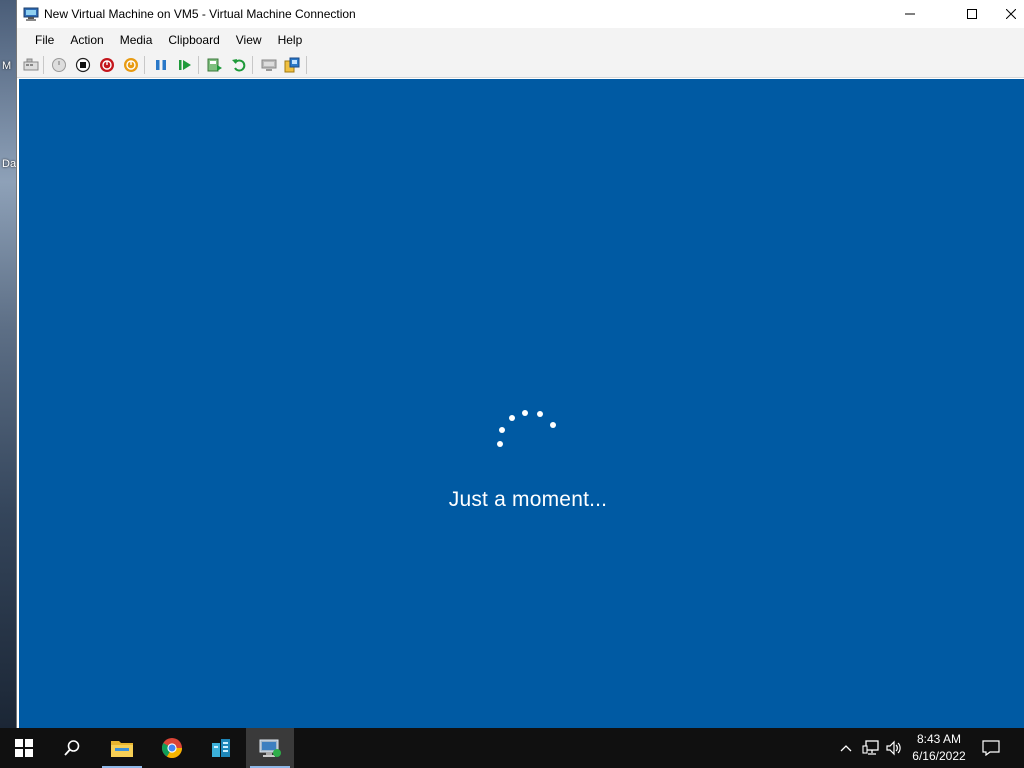 This screenshot has height=768, width=1024. What do you see at coordinates (520, 40) in the screenshot?
I see `menu-bar: File Action Media Clipboard View Help` at bounding box center [520, 40].